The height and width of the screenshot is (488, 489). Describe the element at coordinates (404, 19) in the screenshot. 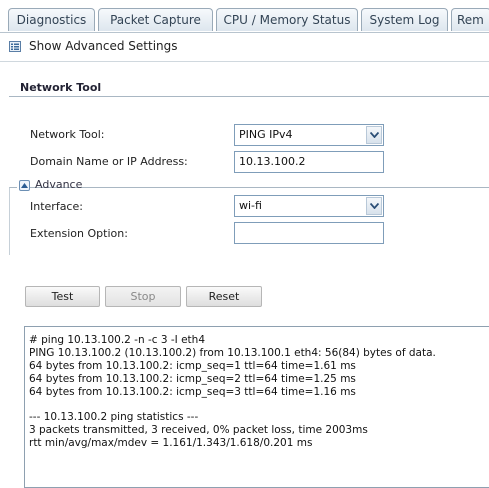

I see `tab-system-log: System Log` at that location.